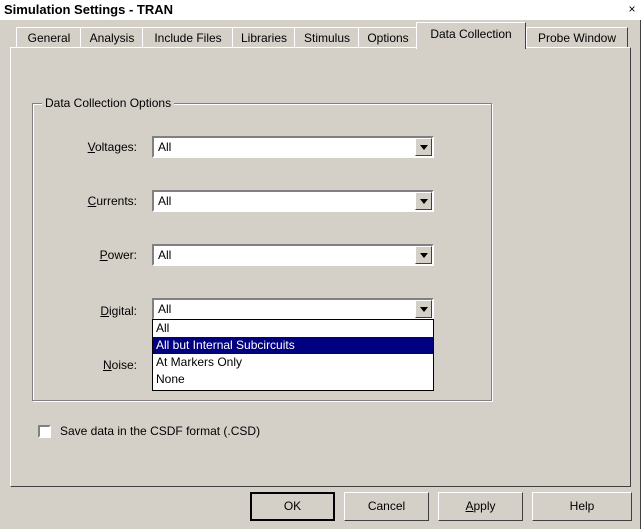  Describe the element at coordinates (293, 345) in the screenshot. I see `dropdown-option-all-but-internal: All but Internal Subcircuits` at that location.